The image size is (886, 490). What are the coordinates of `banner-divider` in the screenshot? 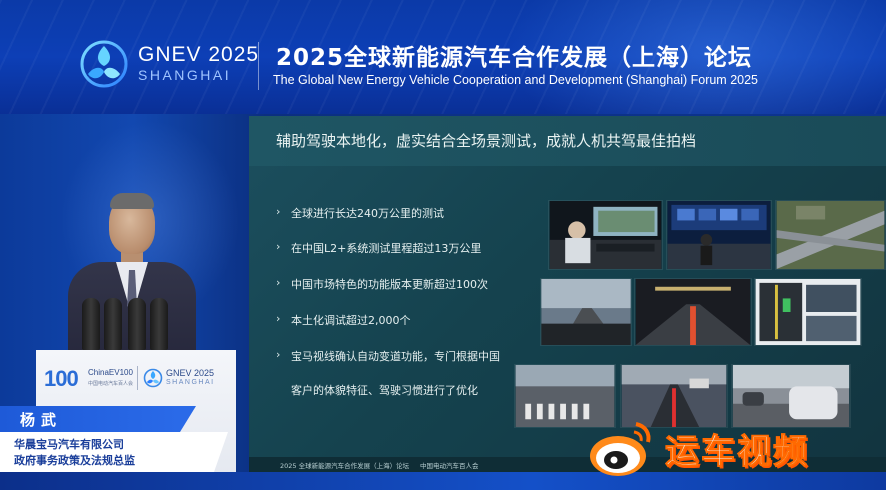 It's located at (258, 66).